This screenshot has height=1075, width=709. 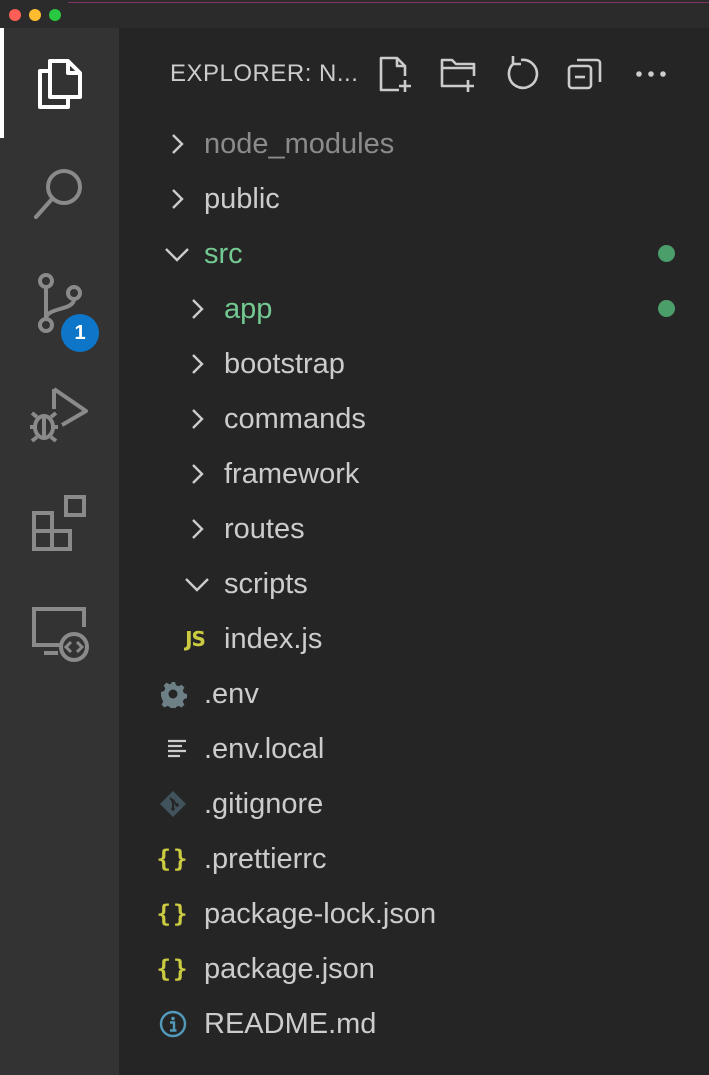 I want to click on tree-item-label: src, so click(x=223, y=254).